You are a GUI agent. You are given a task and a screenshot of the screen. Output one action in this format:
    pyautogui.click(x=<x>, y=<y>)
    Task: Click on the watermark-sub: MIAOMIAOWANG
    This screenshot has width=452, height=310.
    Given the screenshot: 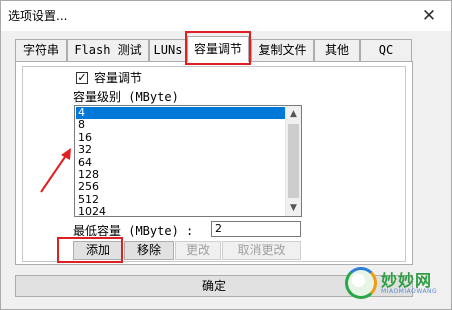 What is the action you would take?
    pyautogui.click(x=409, y=291)
    